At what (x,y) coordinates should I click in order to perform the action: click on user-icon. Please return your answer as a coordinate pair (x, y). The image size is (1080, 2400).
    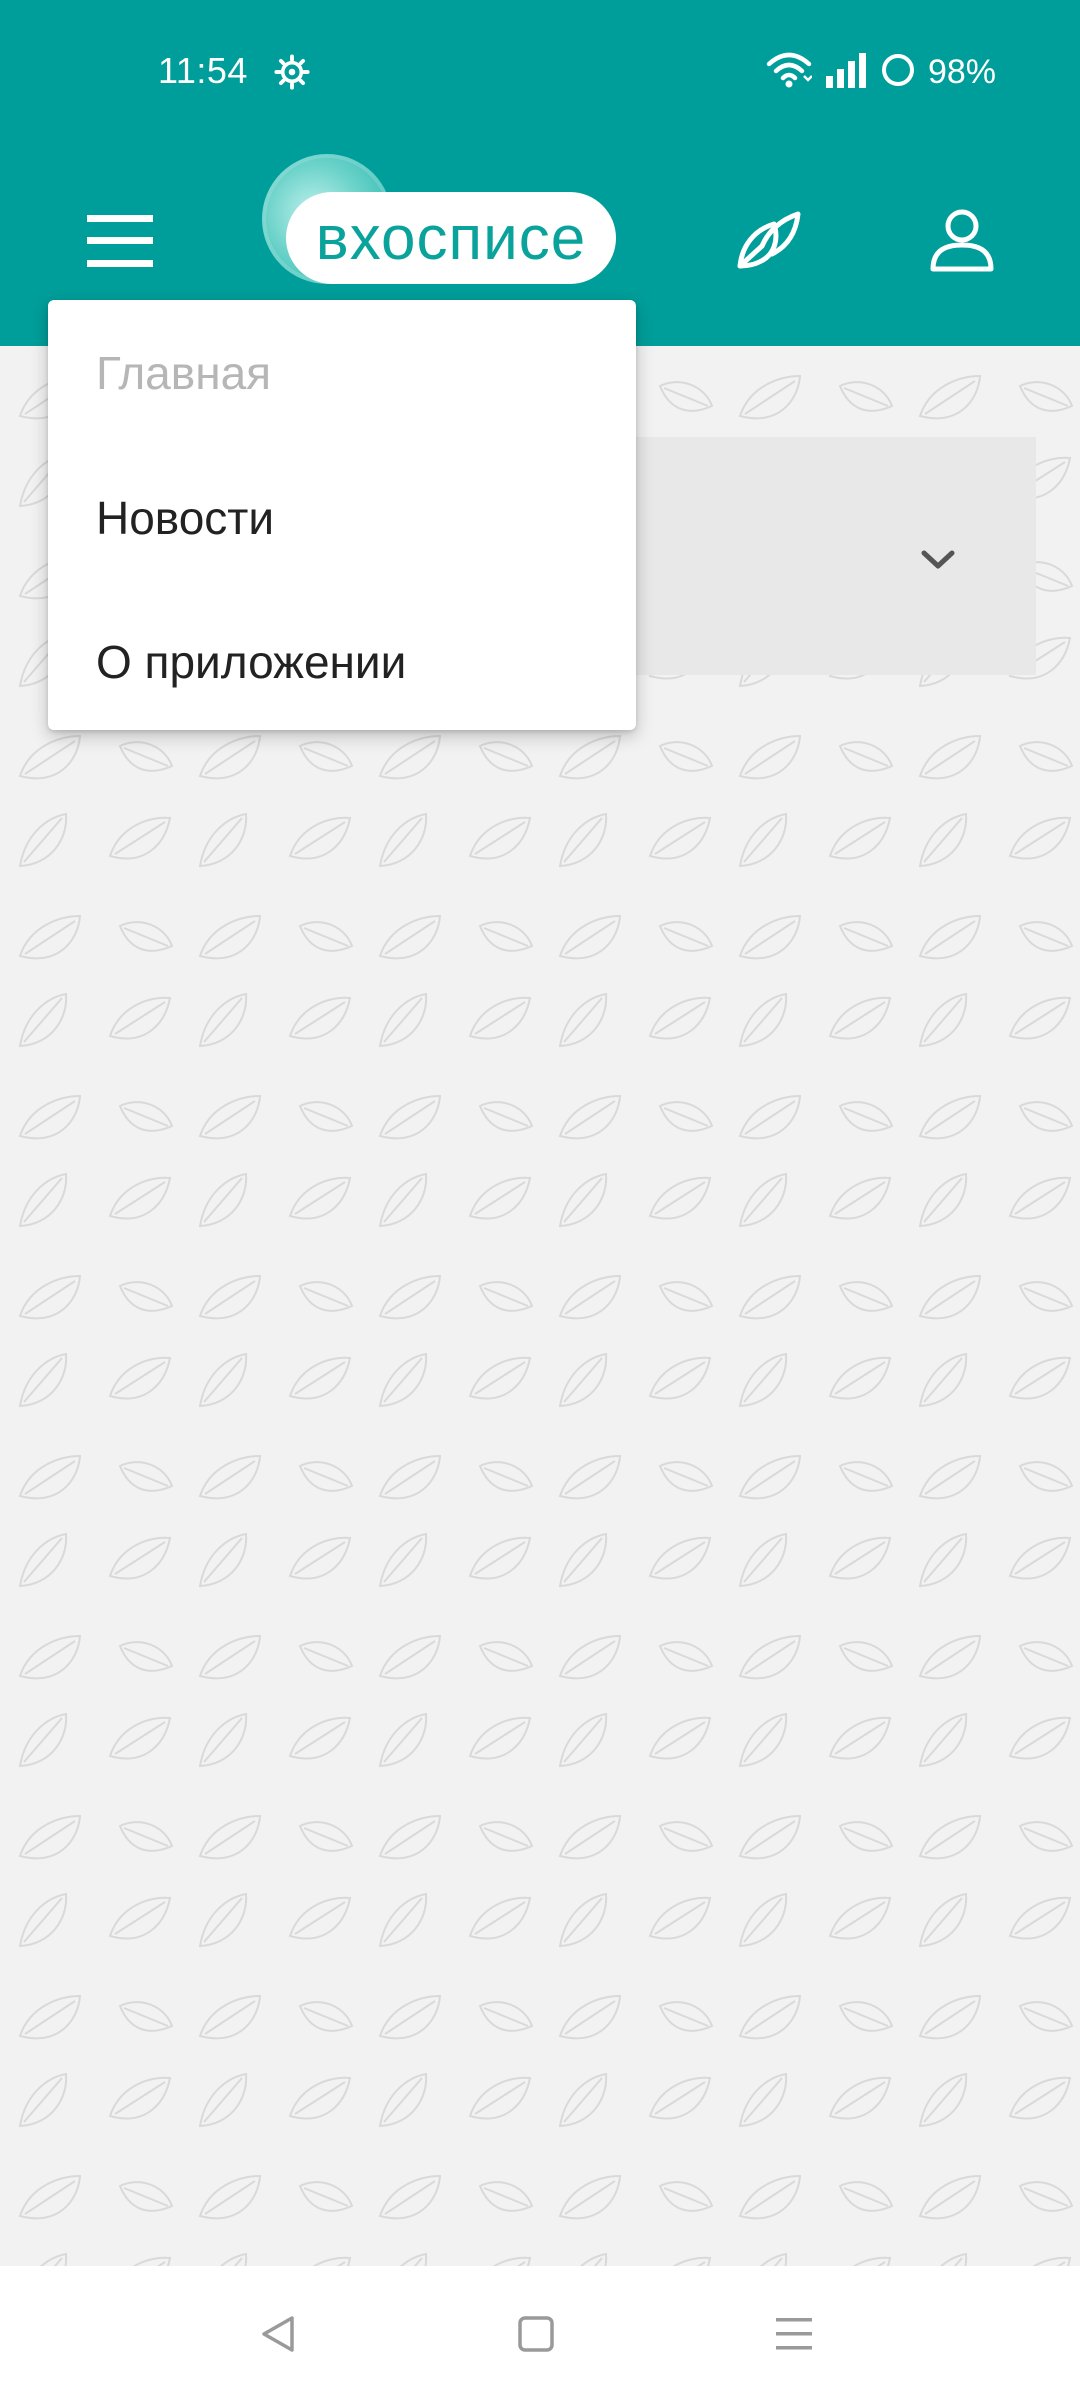
    Looking at the image, I should click on (962, 242).